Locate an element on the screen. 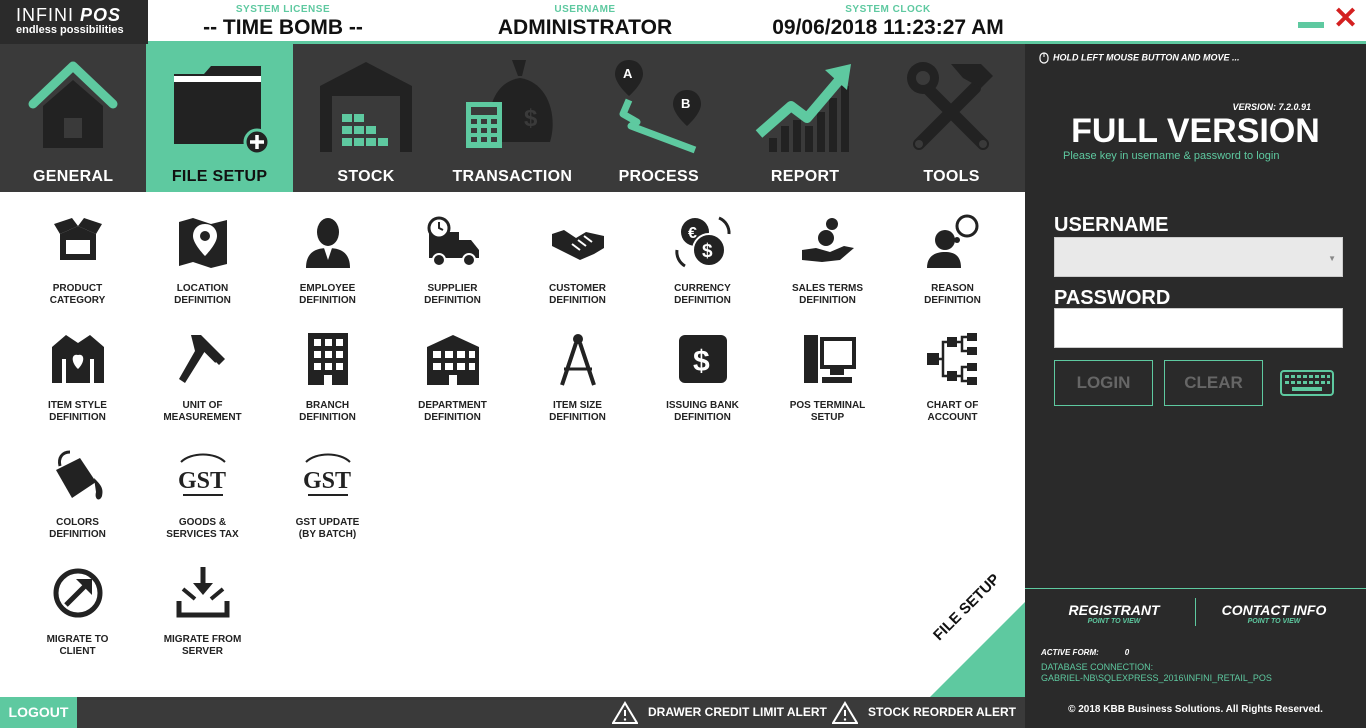 This screenshot has width=1366, height=728. registrant-info: REGISTRANT POINT TO VIEW is located at coordinates (1114, 613).